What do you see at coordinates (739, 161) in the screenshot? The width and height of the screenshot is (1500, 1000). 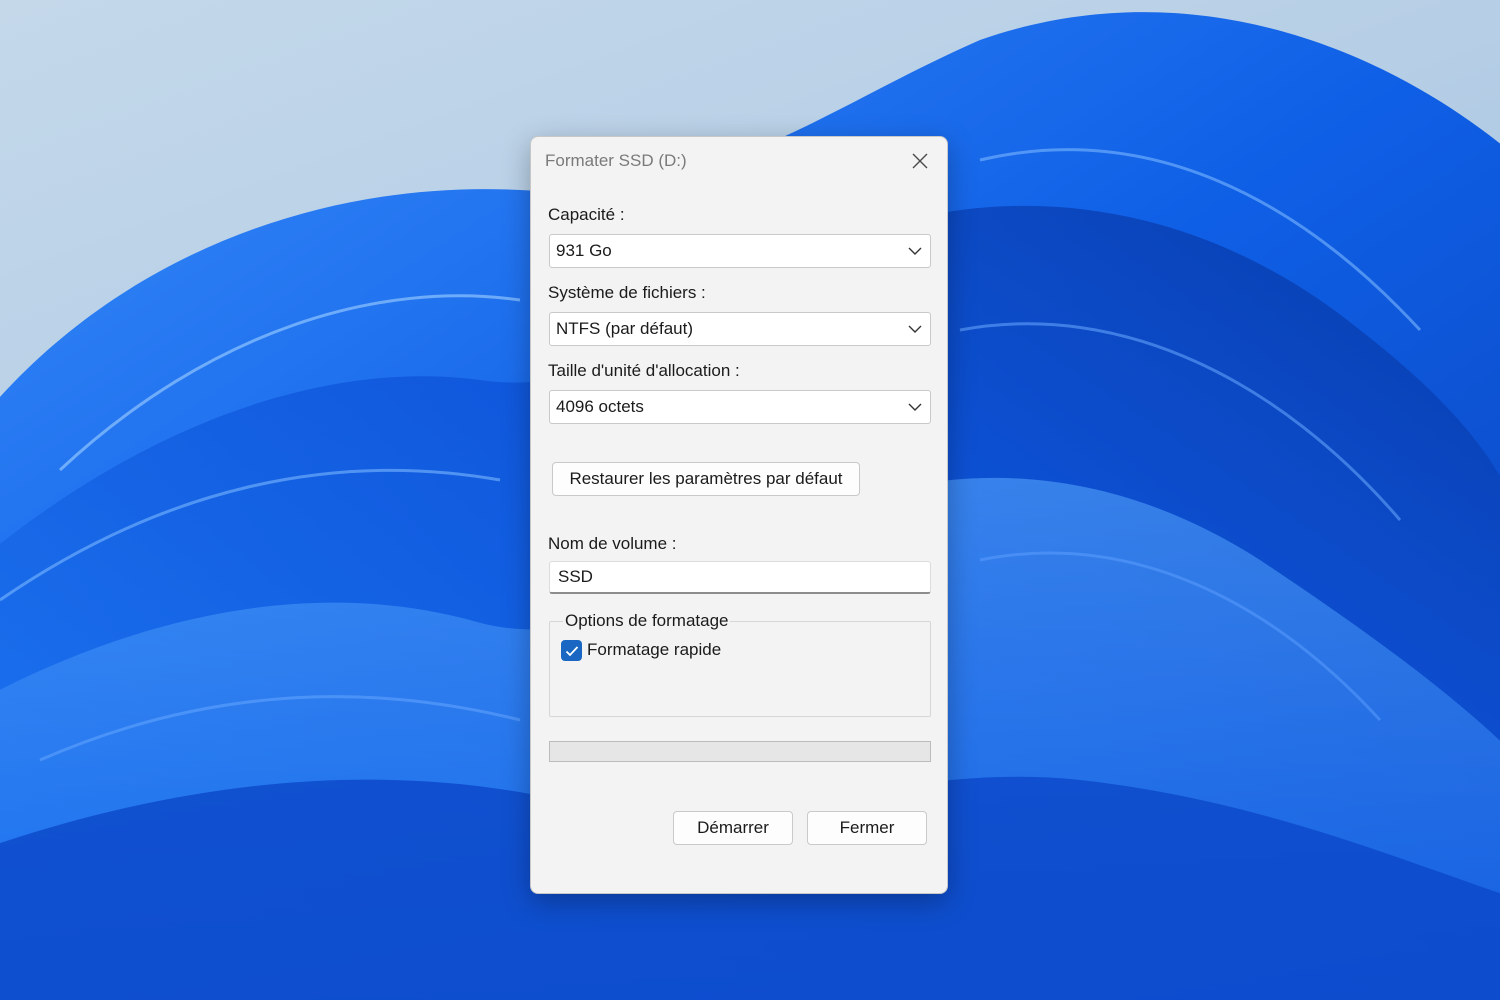 I see `dialog-titlebar: Formater SSD (D:)` at bounding box center [739, 161].